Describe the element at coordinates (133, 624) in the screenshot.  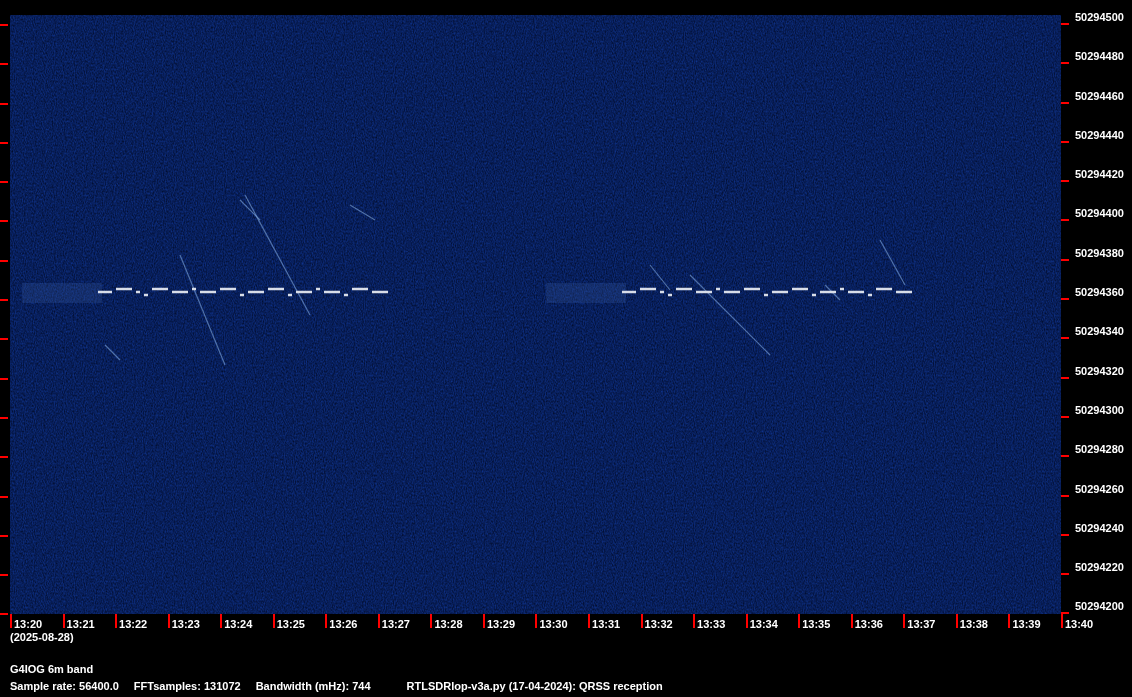
I see `time-label: 13:22` at that location.